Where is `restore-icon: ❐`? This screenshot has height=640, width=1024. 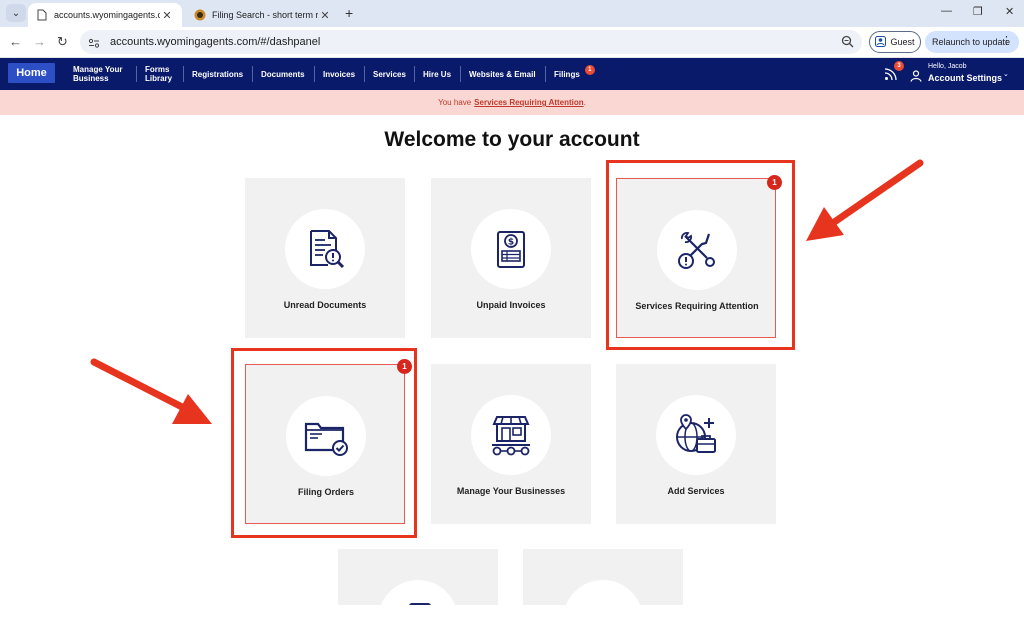
restore-icon: ❐ is located at coordinates (978, 11).